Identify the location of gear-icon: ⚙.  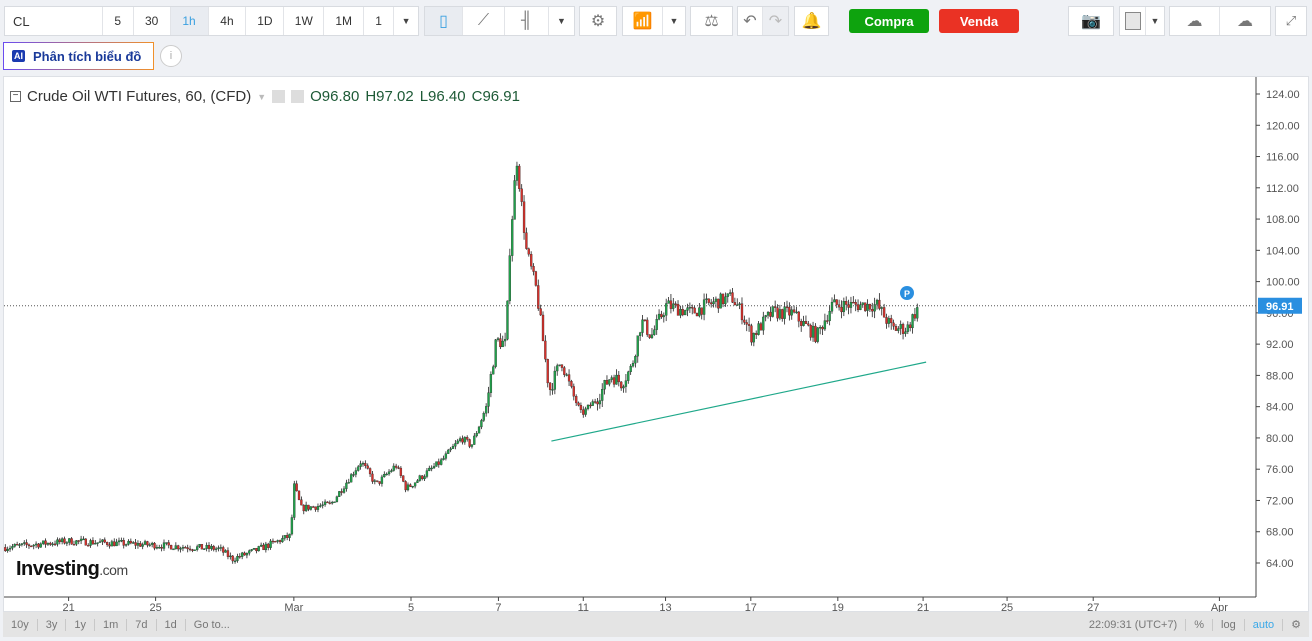
(1296, 624).